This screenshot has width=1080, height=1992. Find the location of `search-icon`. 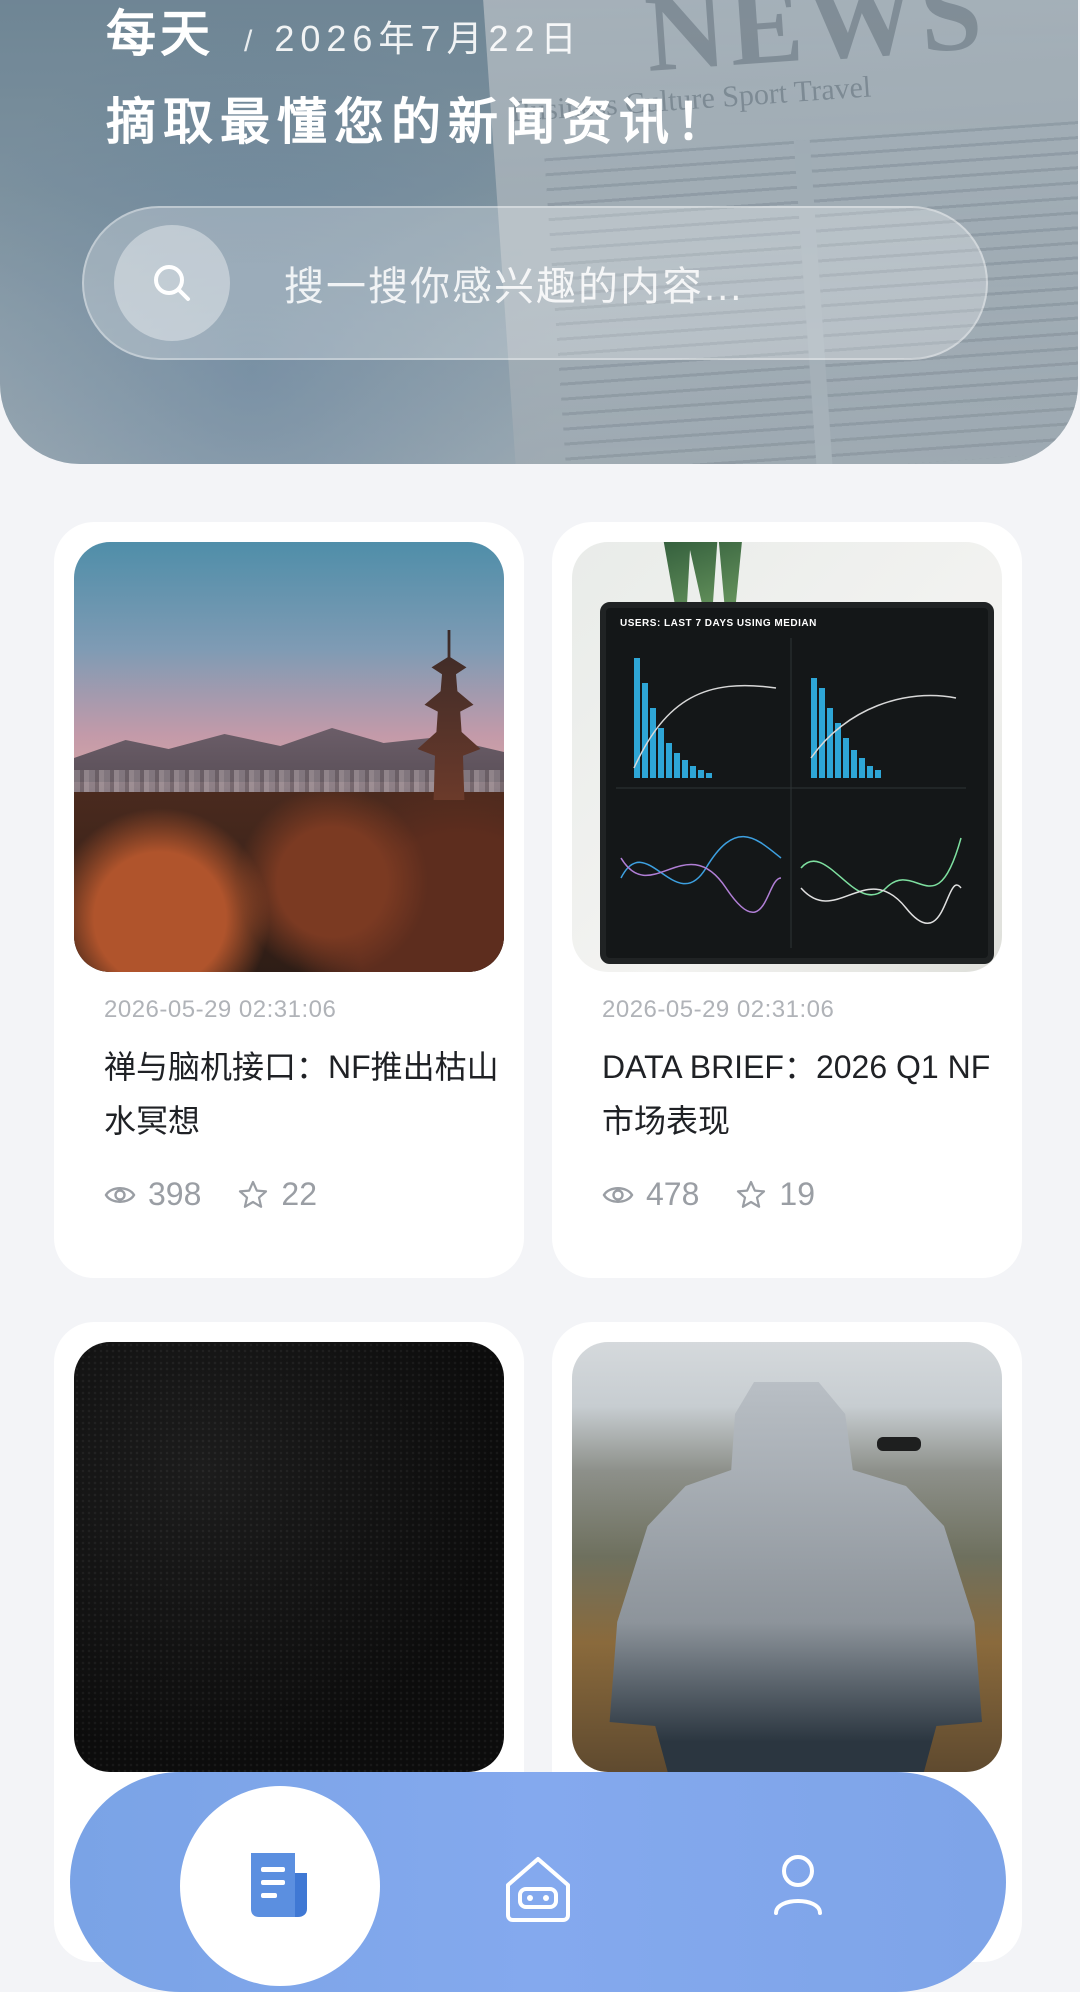

search-icon is located at coordinates (172, 283).